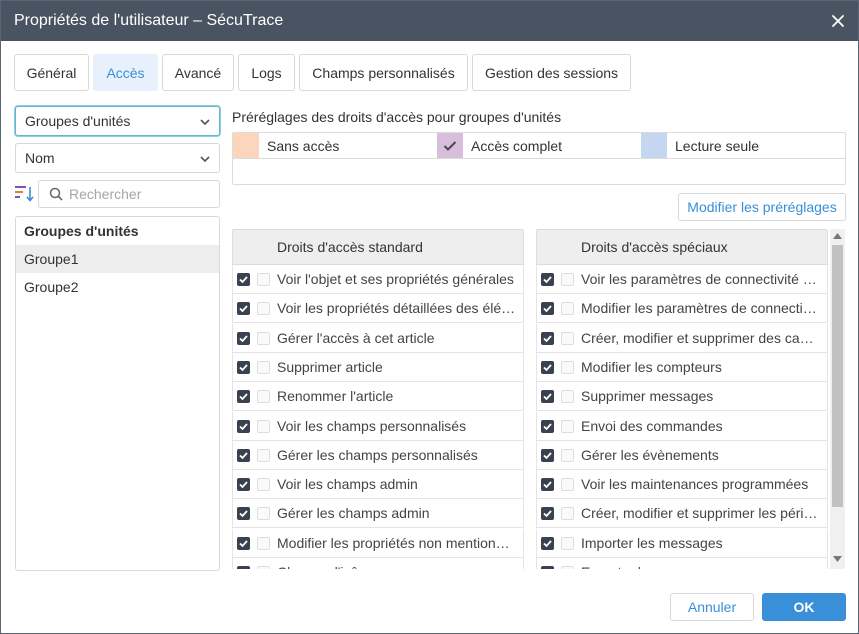 The height and width of the screenshot is (634, 859). I want to click on object-type-select: Groupes d'unités, so click(117, 121).